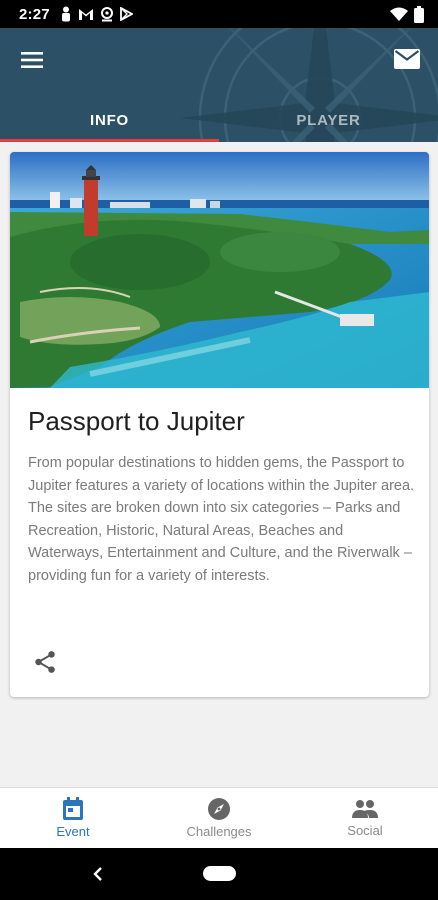 This screenshot has width=438, height=900. Describe the element at coordinates (32, 60) in the screenshot. I see `menu-icon` at that location.